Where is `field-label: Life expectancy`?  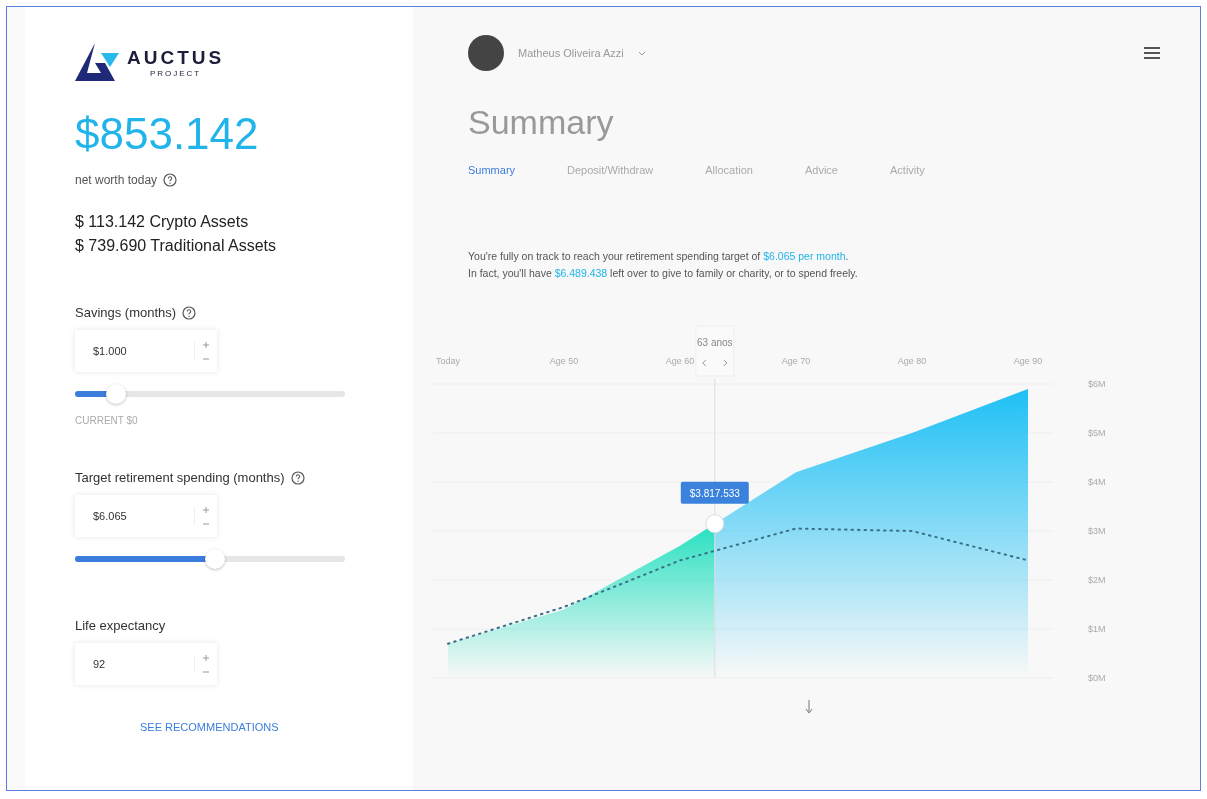
field-label: Life expectancy is located at coordinates (120, 625).